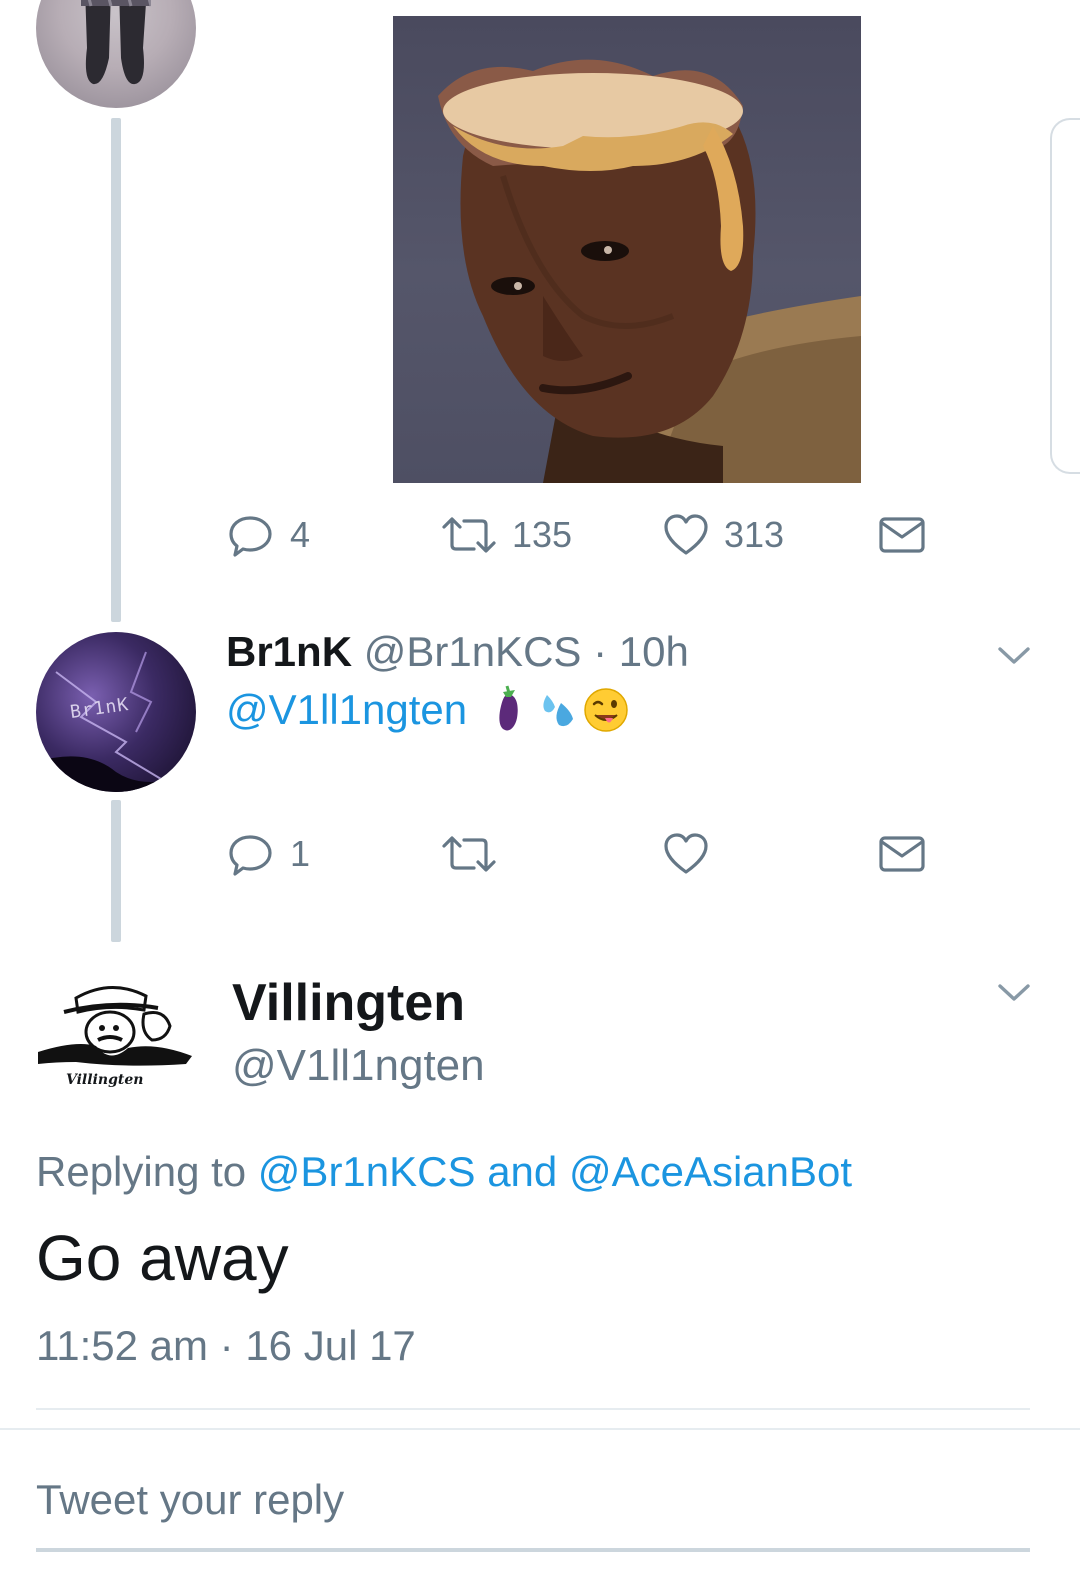 The image size is (1080, 1590). I want to click on display-name-label: Villingten, so click(349, 1003).